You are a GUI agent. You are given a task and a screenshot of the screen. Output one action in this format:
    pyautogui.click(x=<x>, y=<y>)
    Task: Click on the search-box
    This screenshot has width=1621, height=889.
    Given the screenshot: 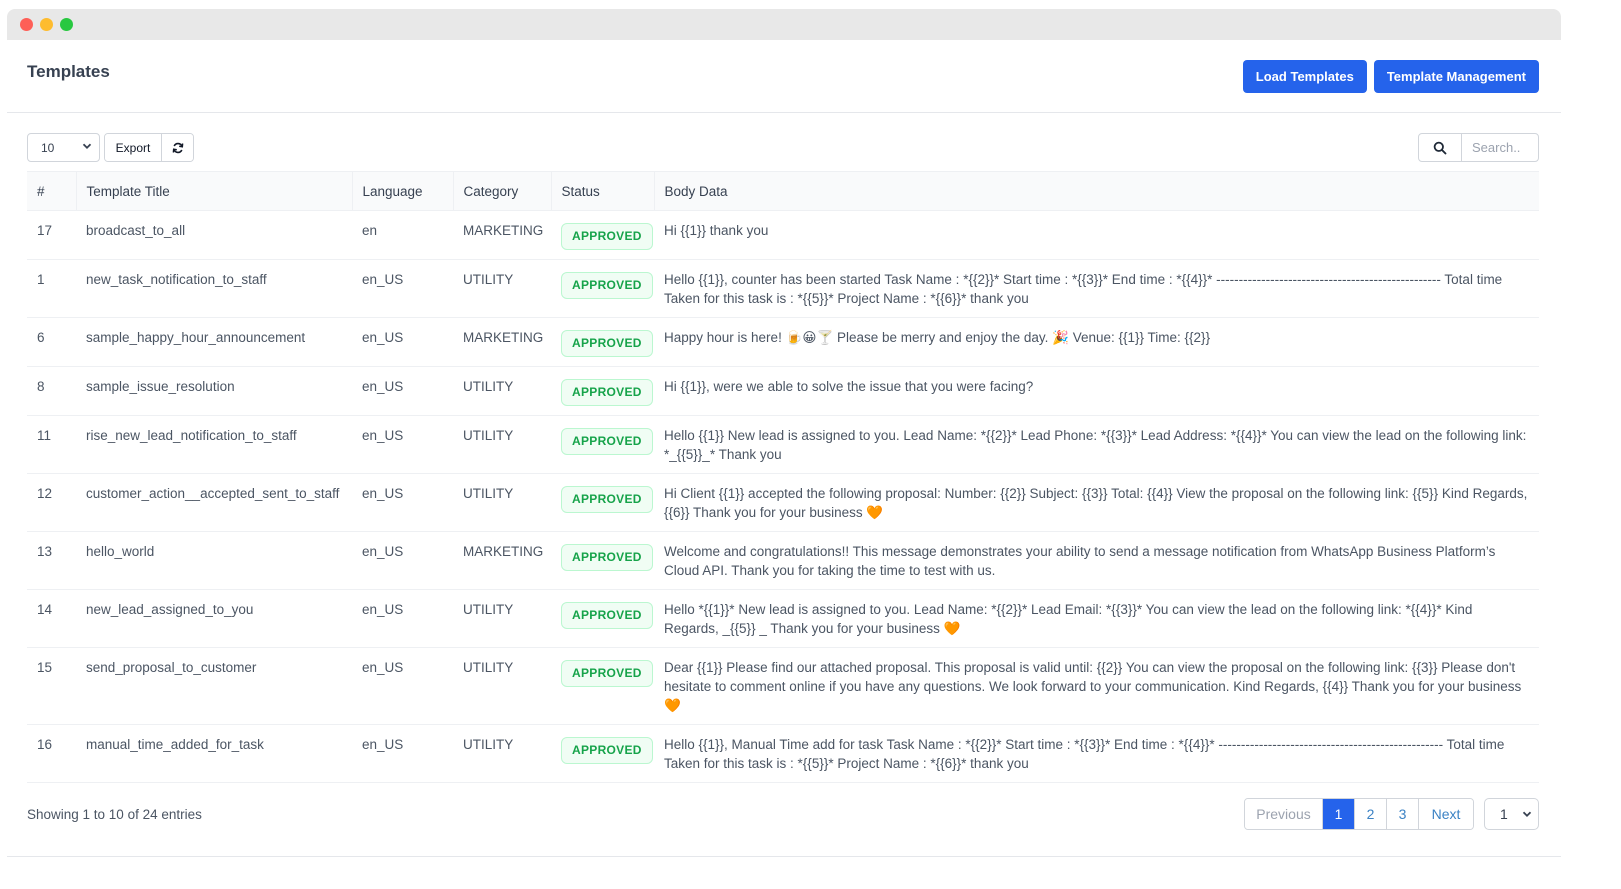 What is the action you would take?
    pyautogui.click(x=1478, y=147)
    